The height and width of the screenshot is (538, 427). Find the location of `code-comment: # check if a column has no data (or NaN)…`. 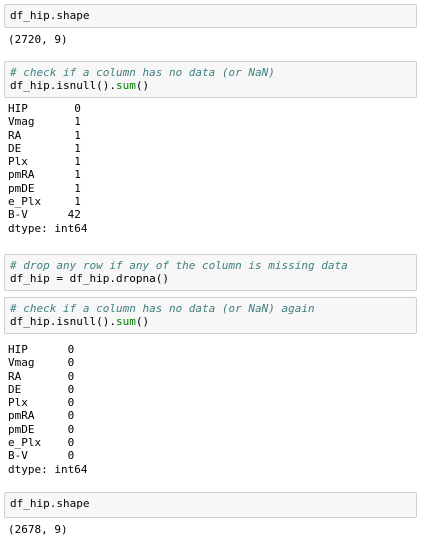

code-comment: # check if a column has no data (or NaN)… is located at coordinates (162, 308).